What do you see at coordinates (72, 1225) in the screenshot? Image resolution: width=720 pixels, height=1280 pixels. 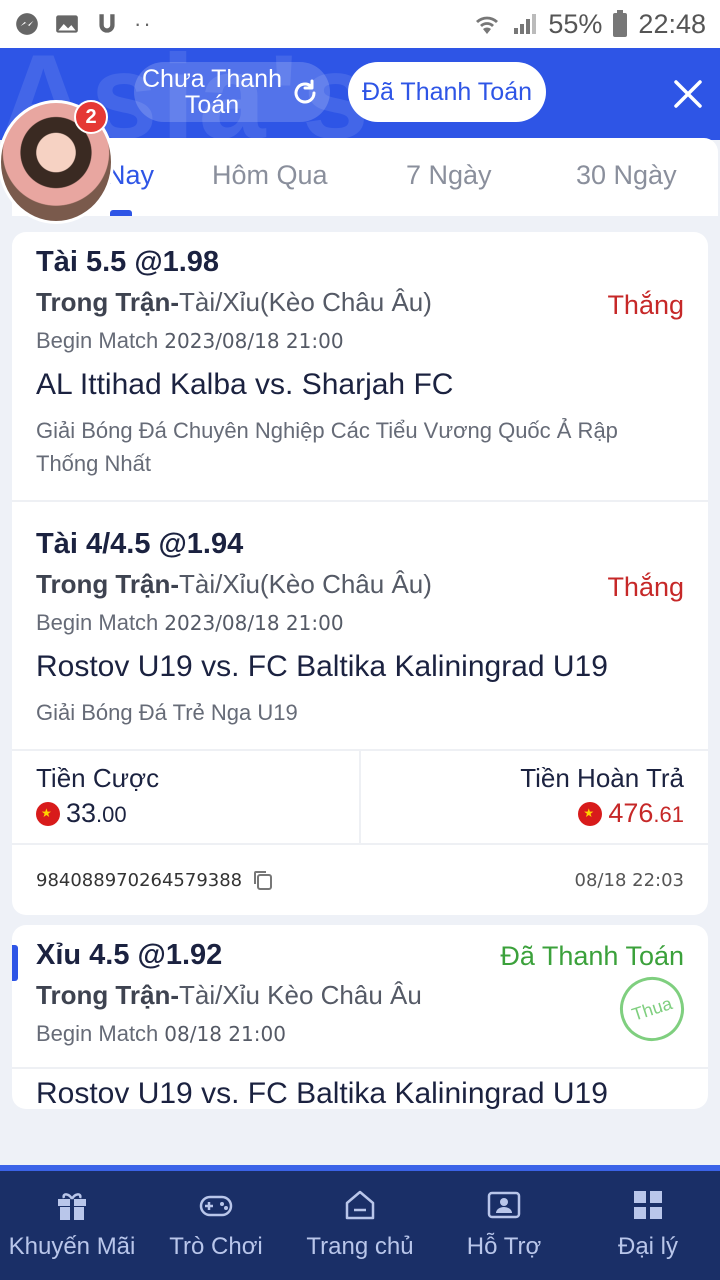 I see `nav-promotions: Khuyến Mãi` at bounding box center [72, 1225].